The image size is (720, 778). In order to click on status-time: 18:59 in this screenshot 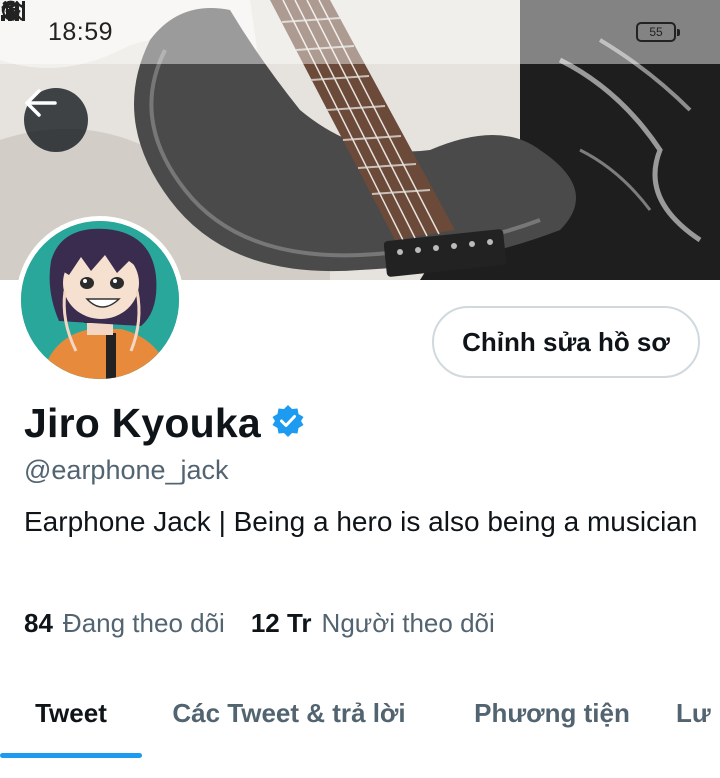, I will do `click(81, 31)`.